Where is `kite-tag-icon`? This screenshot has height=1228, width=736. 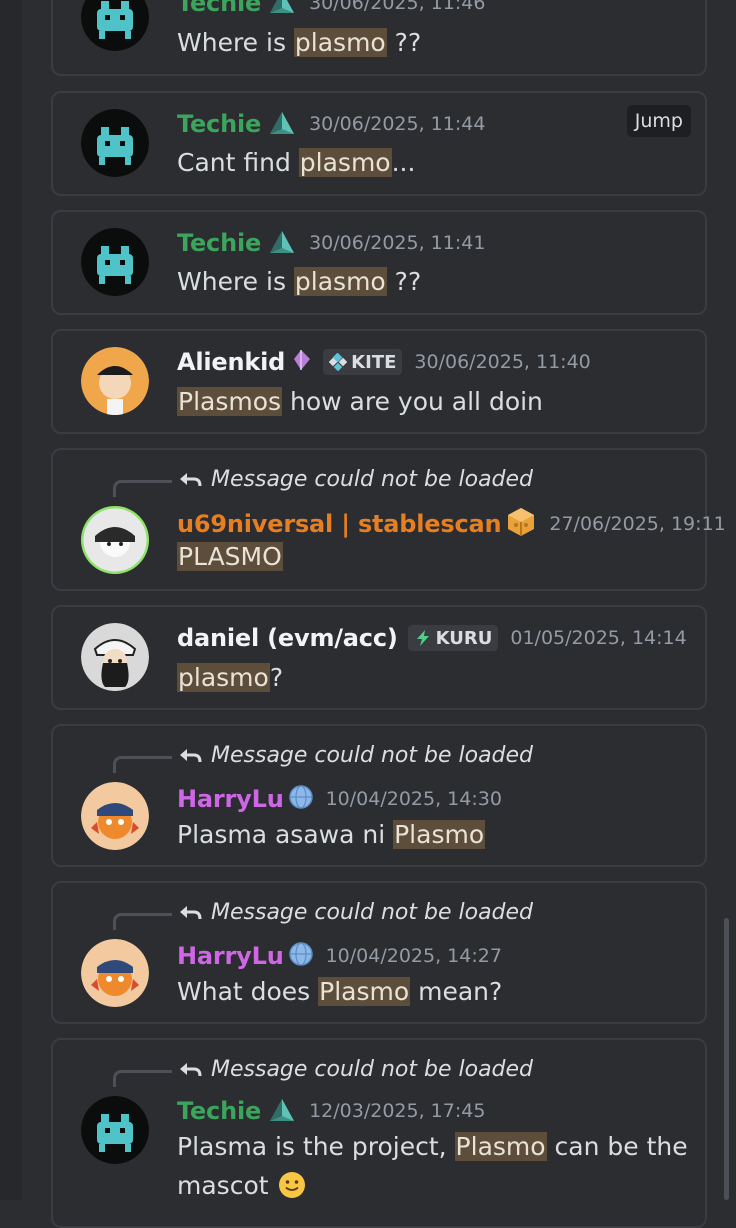
kite-tag-icon is located at coordinates (338, 362).